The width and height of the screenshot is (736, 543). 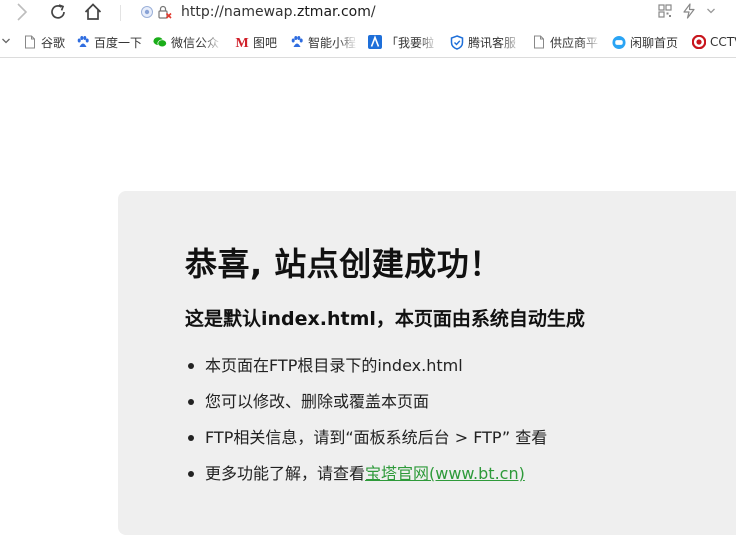 I want to click on address-separator, so click(x=120, y=13).